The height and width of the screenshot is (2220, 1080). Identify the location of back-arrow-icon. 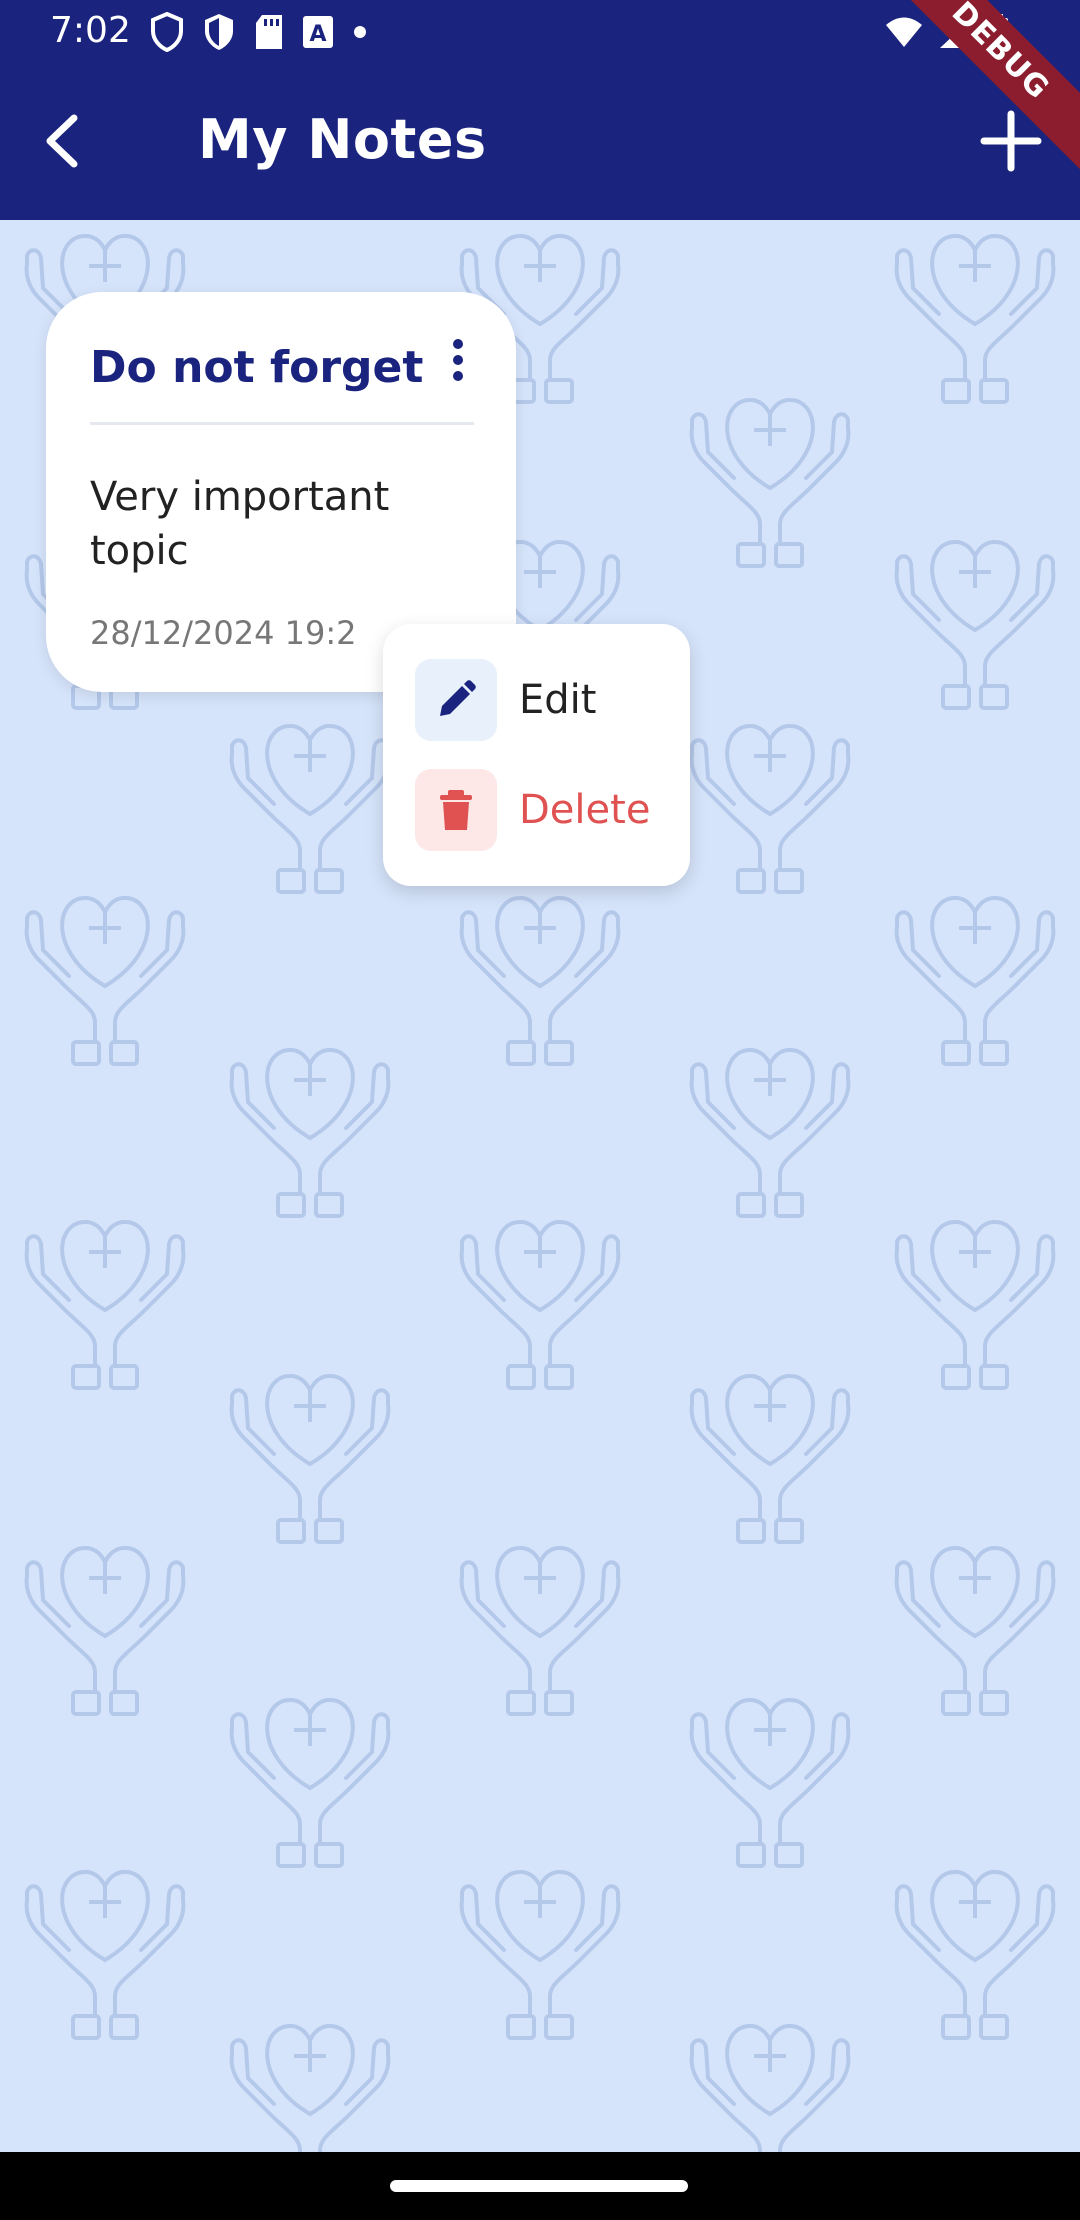
(62, 141).